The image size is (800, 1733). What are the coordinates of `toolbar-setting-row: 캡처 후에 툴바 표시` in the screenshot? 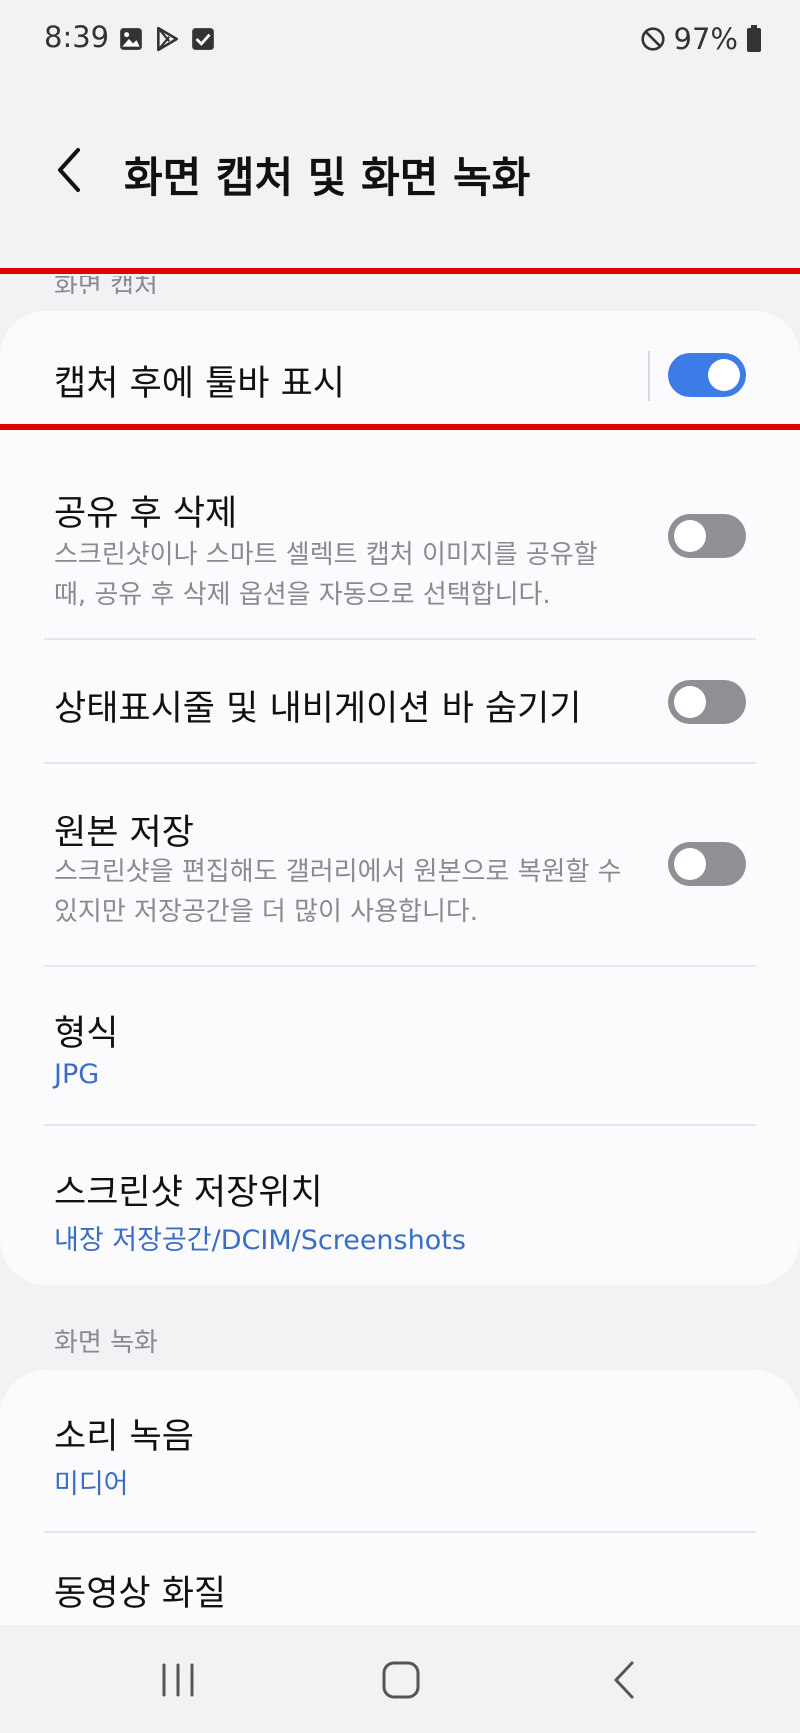 It's located at (400, 376).